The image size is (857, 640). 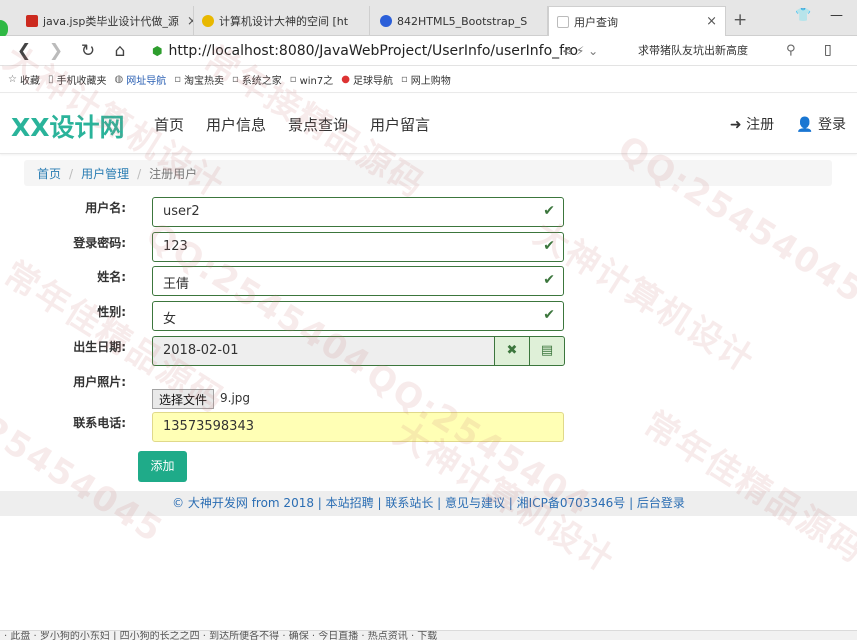 What do you see at coordinates (12, 79) in the screenshot?
I see `star-icon: ☆` at bounding box center [12, 79].